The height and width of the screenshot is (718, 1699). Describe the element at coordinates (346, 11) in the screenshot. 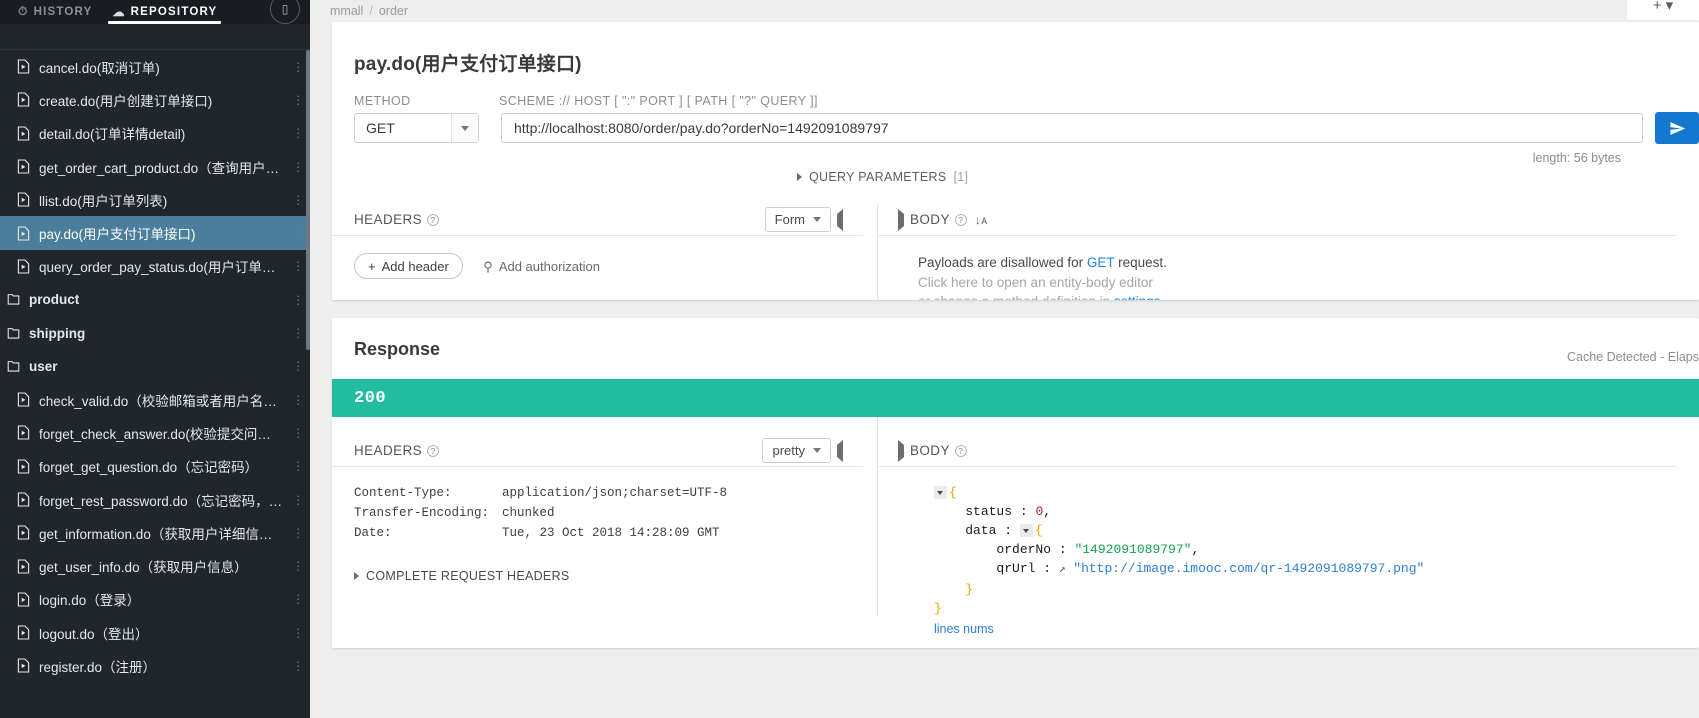

I see `breadcrumb-root: mmall` at that location.